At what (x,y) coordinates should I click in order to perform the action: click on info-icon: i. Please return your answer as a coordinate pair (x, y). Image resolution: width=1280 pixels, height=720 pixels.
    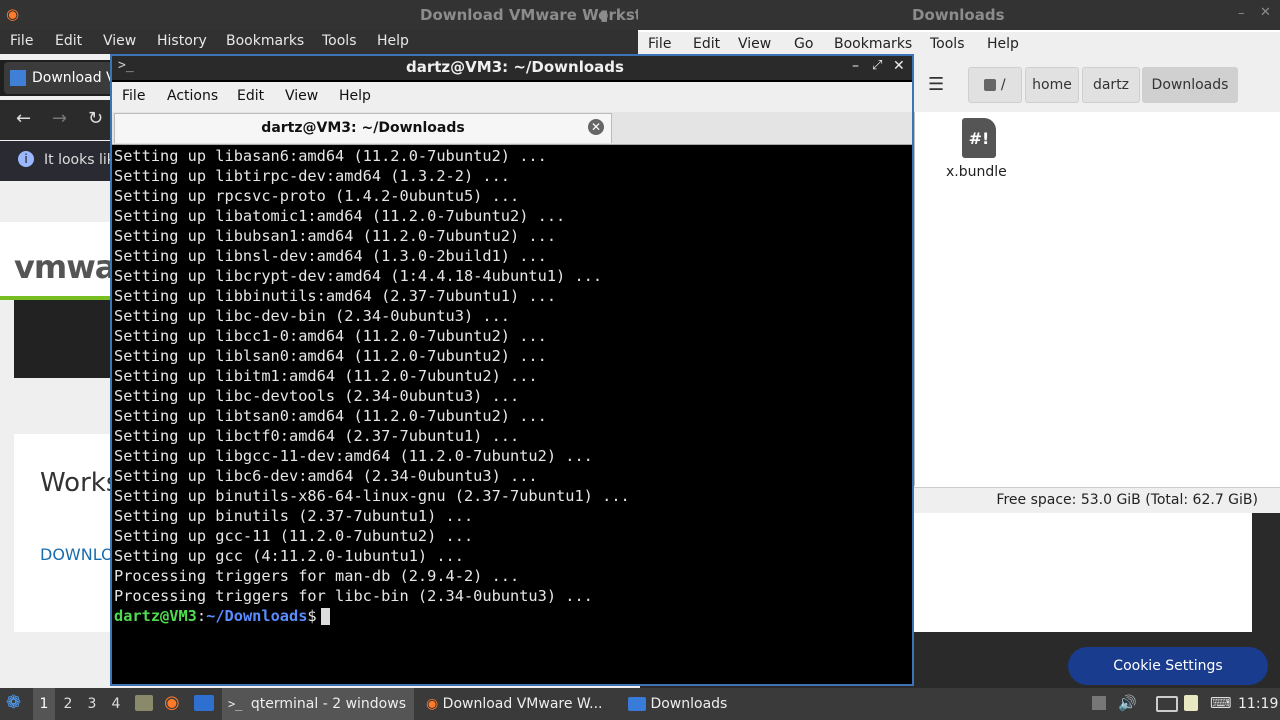
    Looking at the image, I should click on (26, 159).